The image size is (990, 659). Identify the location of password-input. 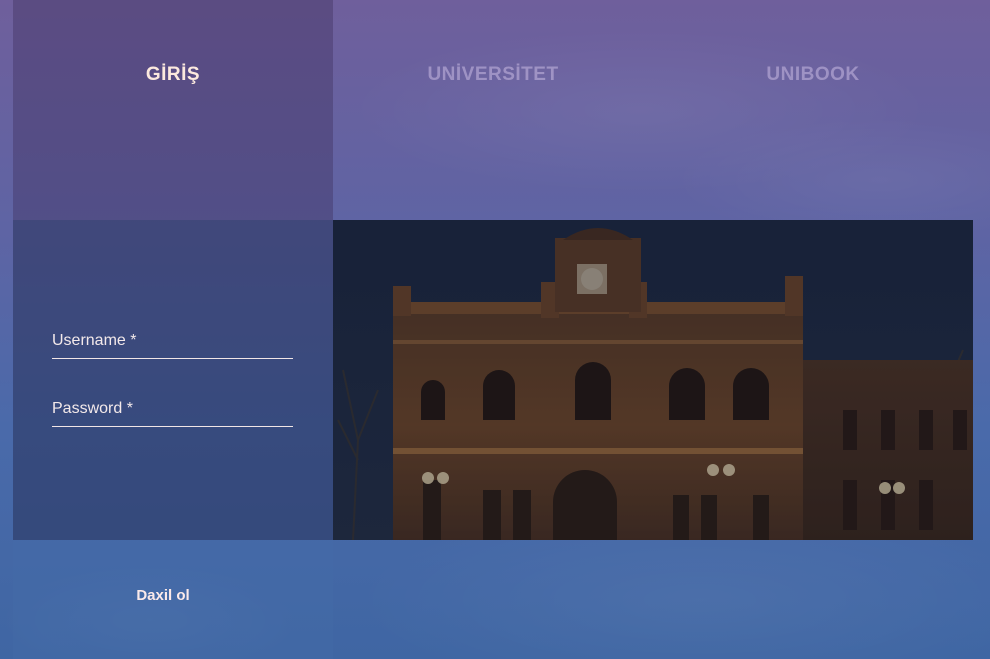
(174, 414).